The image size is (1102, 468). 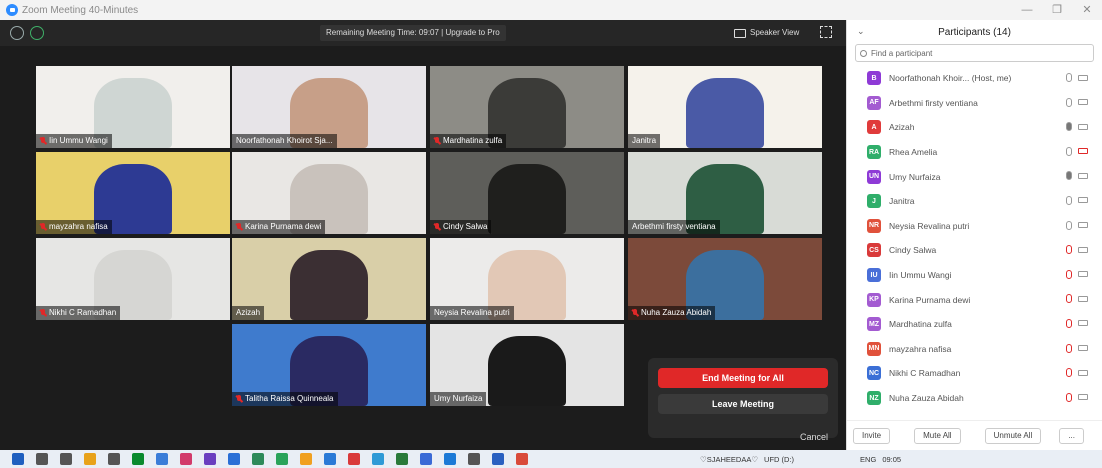 What do you see at coordinates (1083, 151) in the screenshot?
I see `camera-off-icon` at bounding box center [1083, 151].